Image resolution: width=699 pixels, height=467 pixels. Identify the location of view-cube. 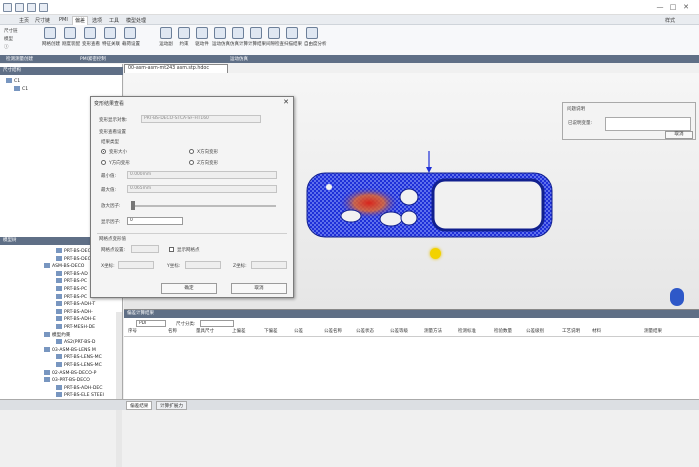
(677, 297).